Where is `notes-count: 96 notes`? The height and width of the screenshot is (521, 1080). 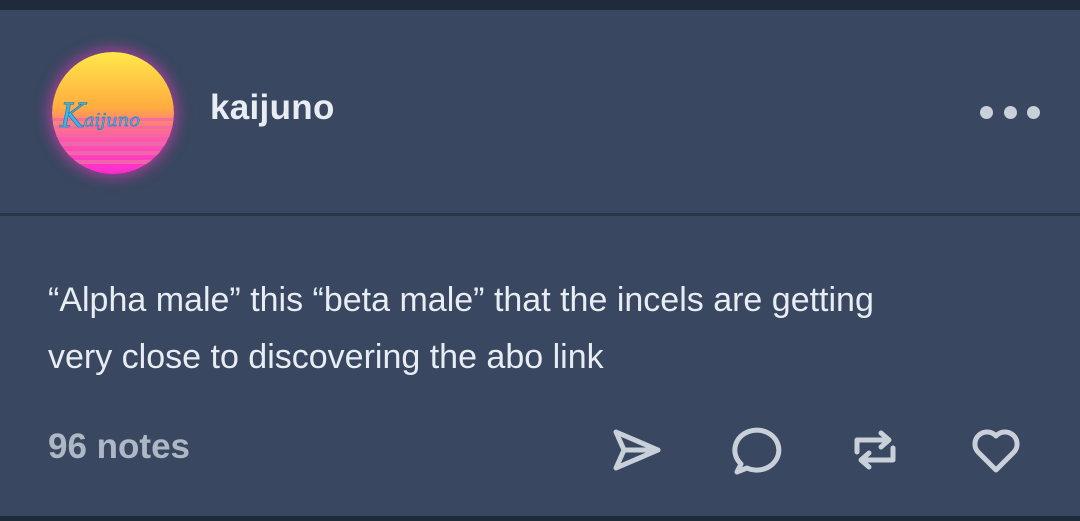 notes-count: 96 notes is located at coordinates (119, 447).